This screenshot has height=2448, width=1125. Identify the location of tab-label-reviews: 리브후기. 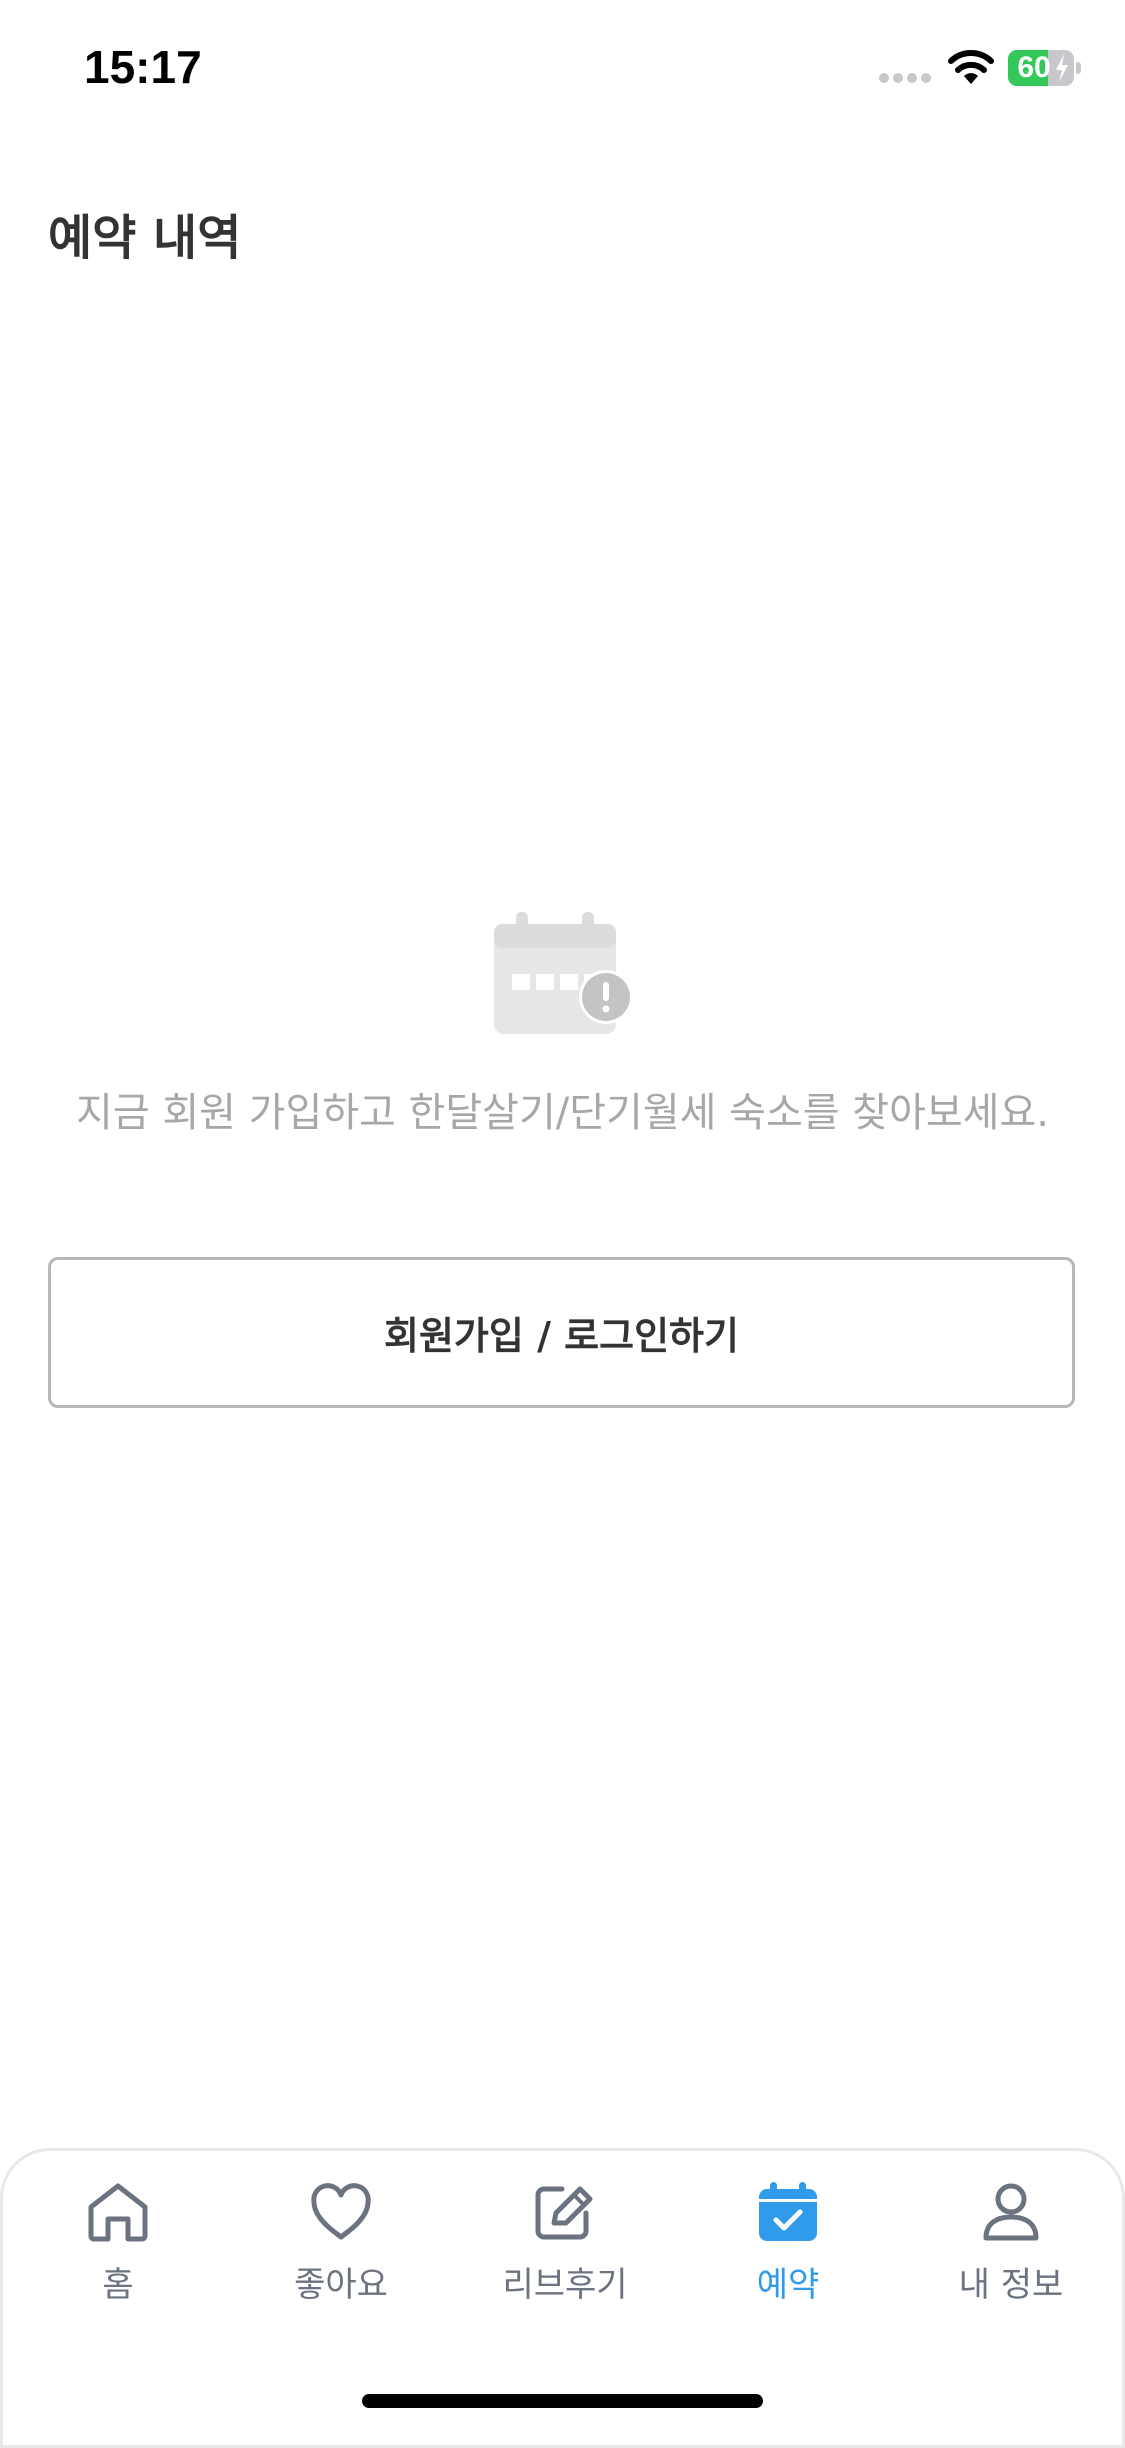
(565, 2285).